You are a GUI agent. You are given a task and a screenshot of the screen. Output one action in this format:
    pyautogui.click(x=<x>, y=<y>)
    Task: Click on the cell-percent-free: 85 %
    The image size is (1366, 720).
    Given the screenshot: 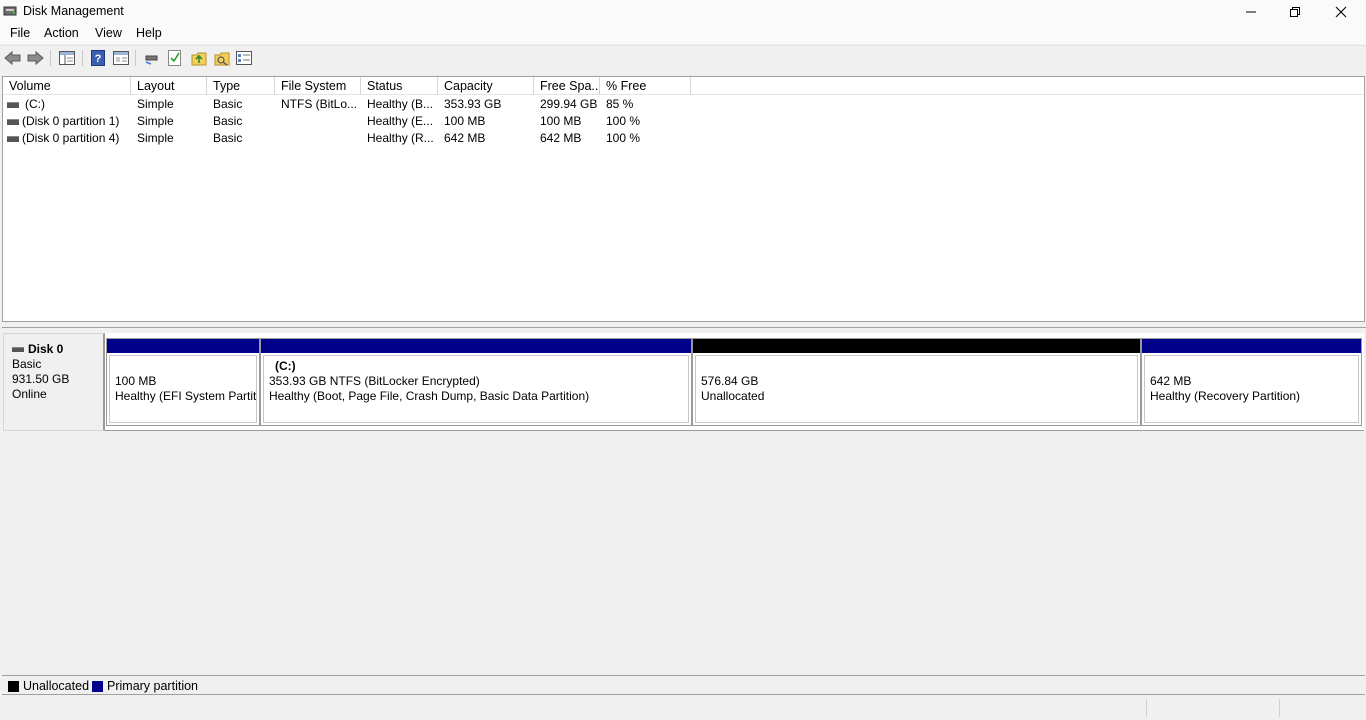 What is the action you would take?
    pyautogui.click(x=620, y=104)
    